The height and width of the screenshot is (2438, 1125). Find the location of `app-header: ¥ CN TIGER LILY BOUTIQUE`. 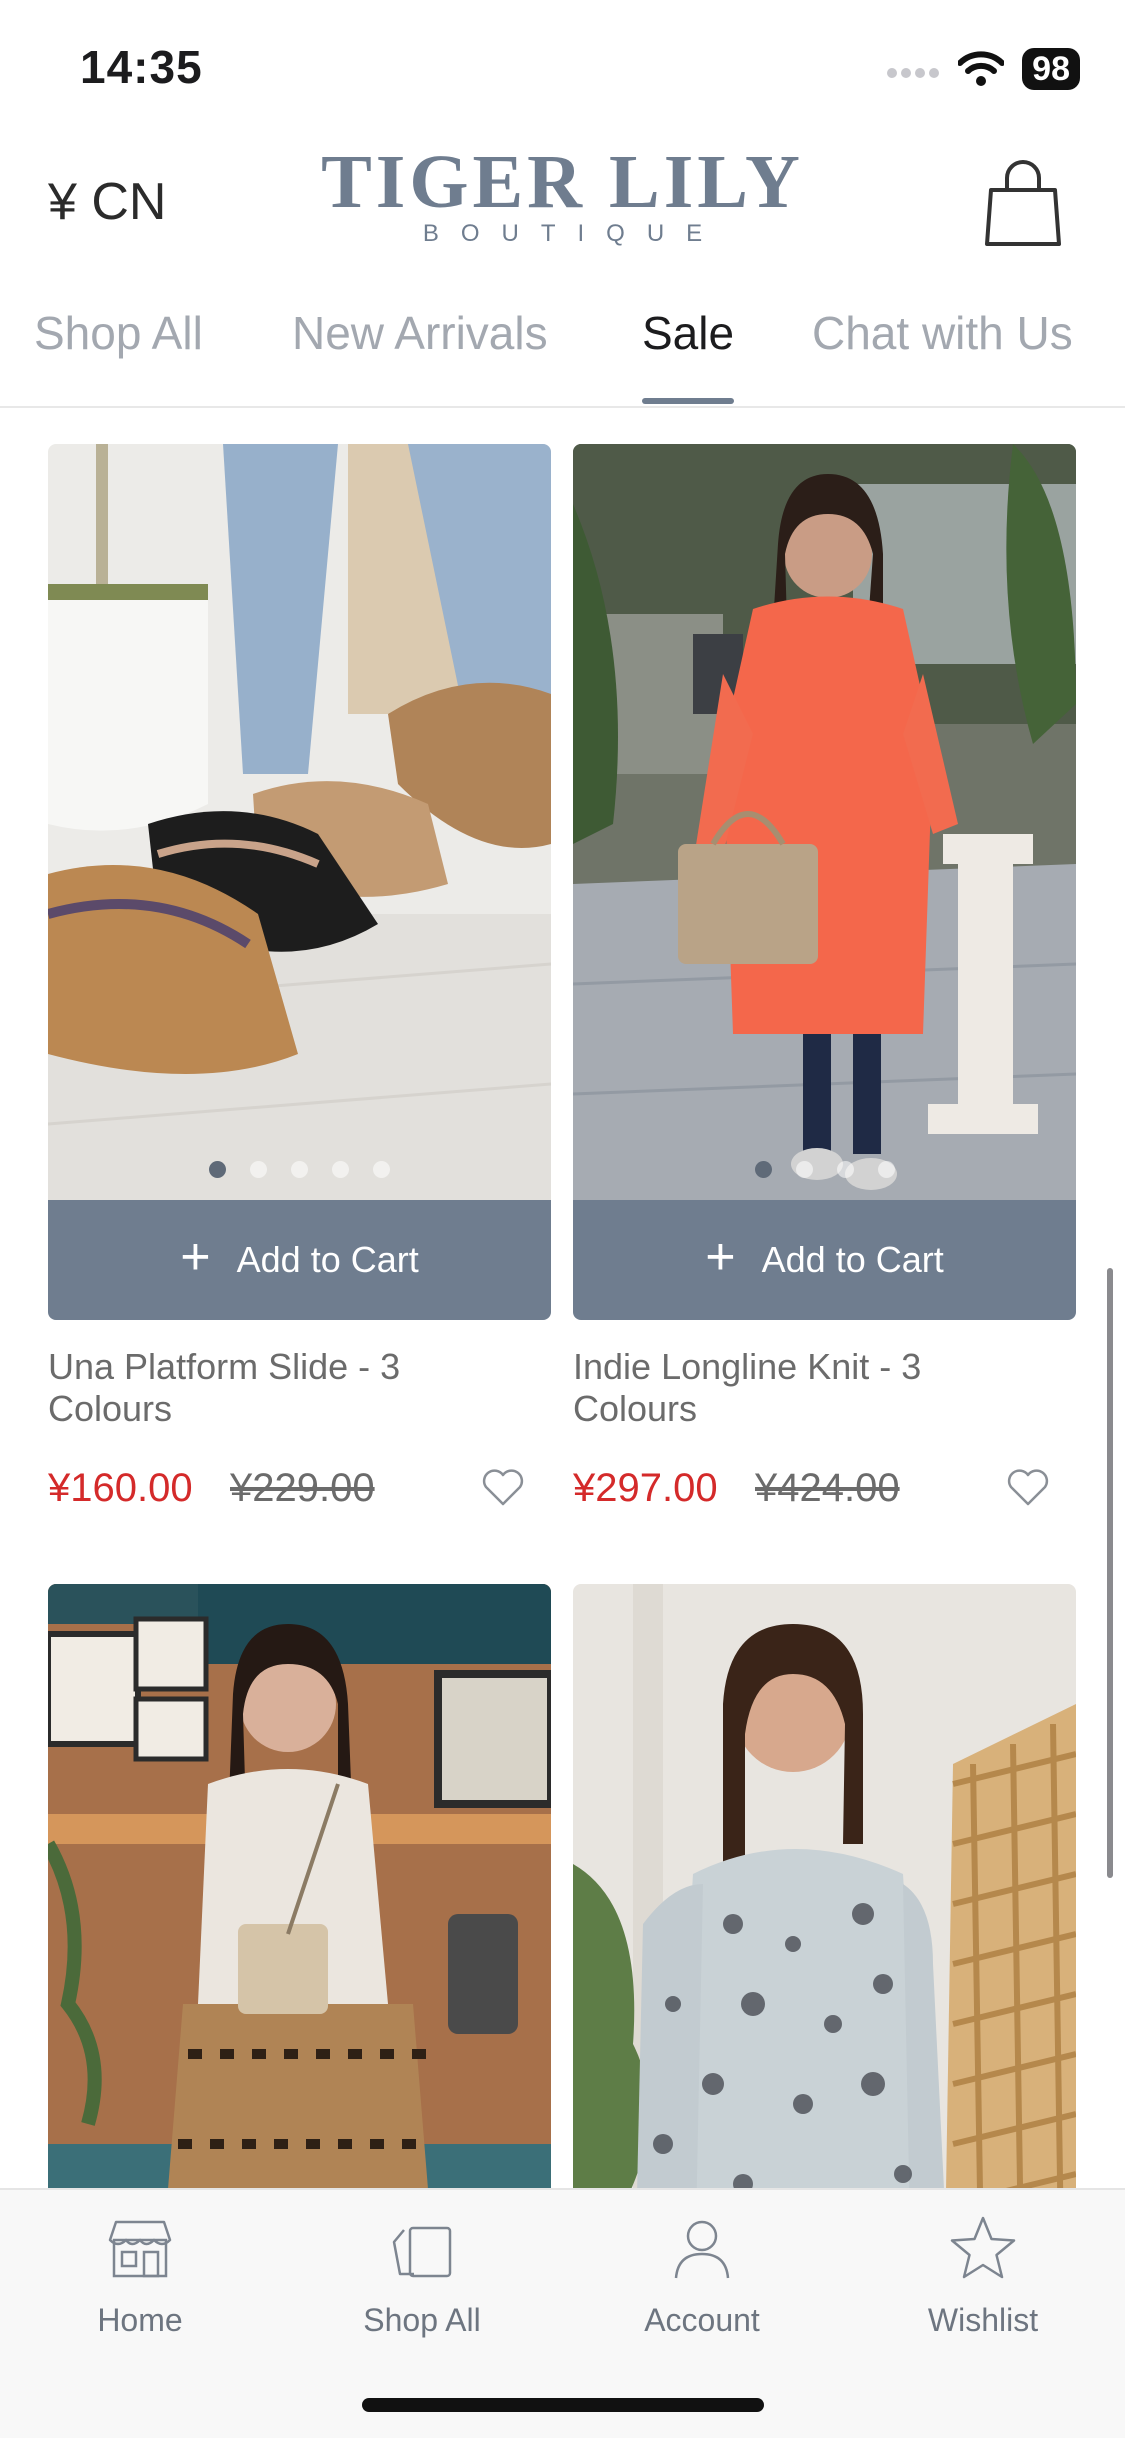

app-header: ¥ CN TIGER LILY BOUTIQUE is located at coordinates (562, 205).